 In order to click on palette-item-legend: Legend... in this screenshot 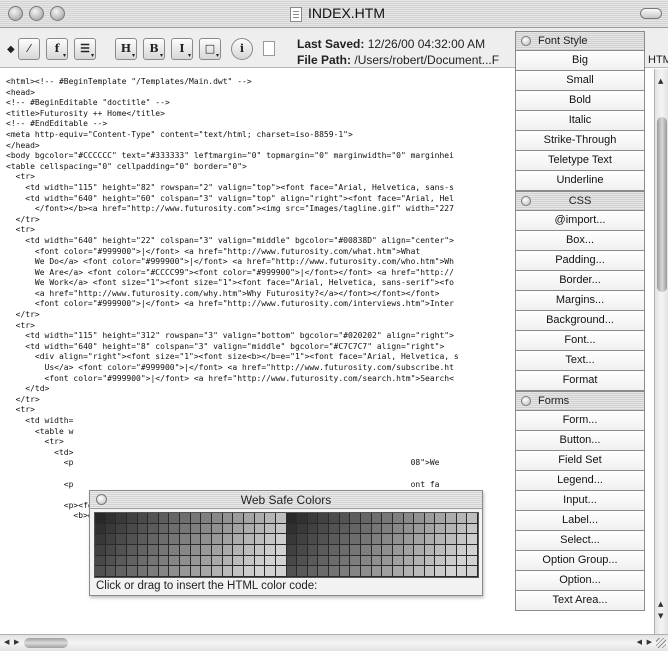, I will do `click(580, 481)`.